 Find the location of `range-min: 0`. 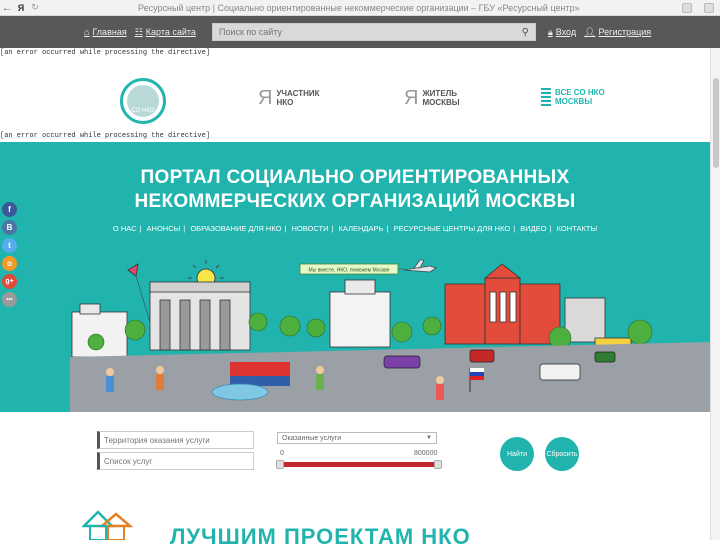

range-min: 0 is located at coordinates (282, 453).